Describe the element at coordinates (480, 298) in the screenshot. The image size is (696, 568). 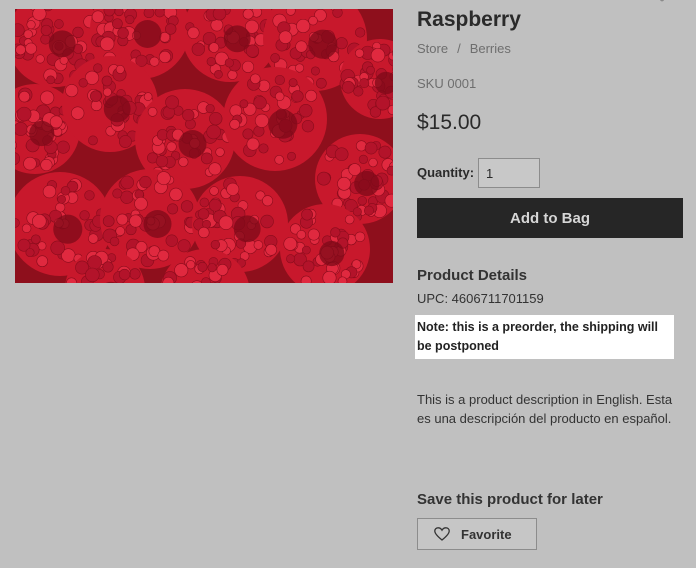
I see `product-upc: UPC: 4606711701159` at that location.